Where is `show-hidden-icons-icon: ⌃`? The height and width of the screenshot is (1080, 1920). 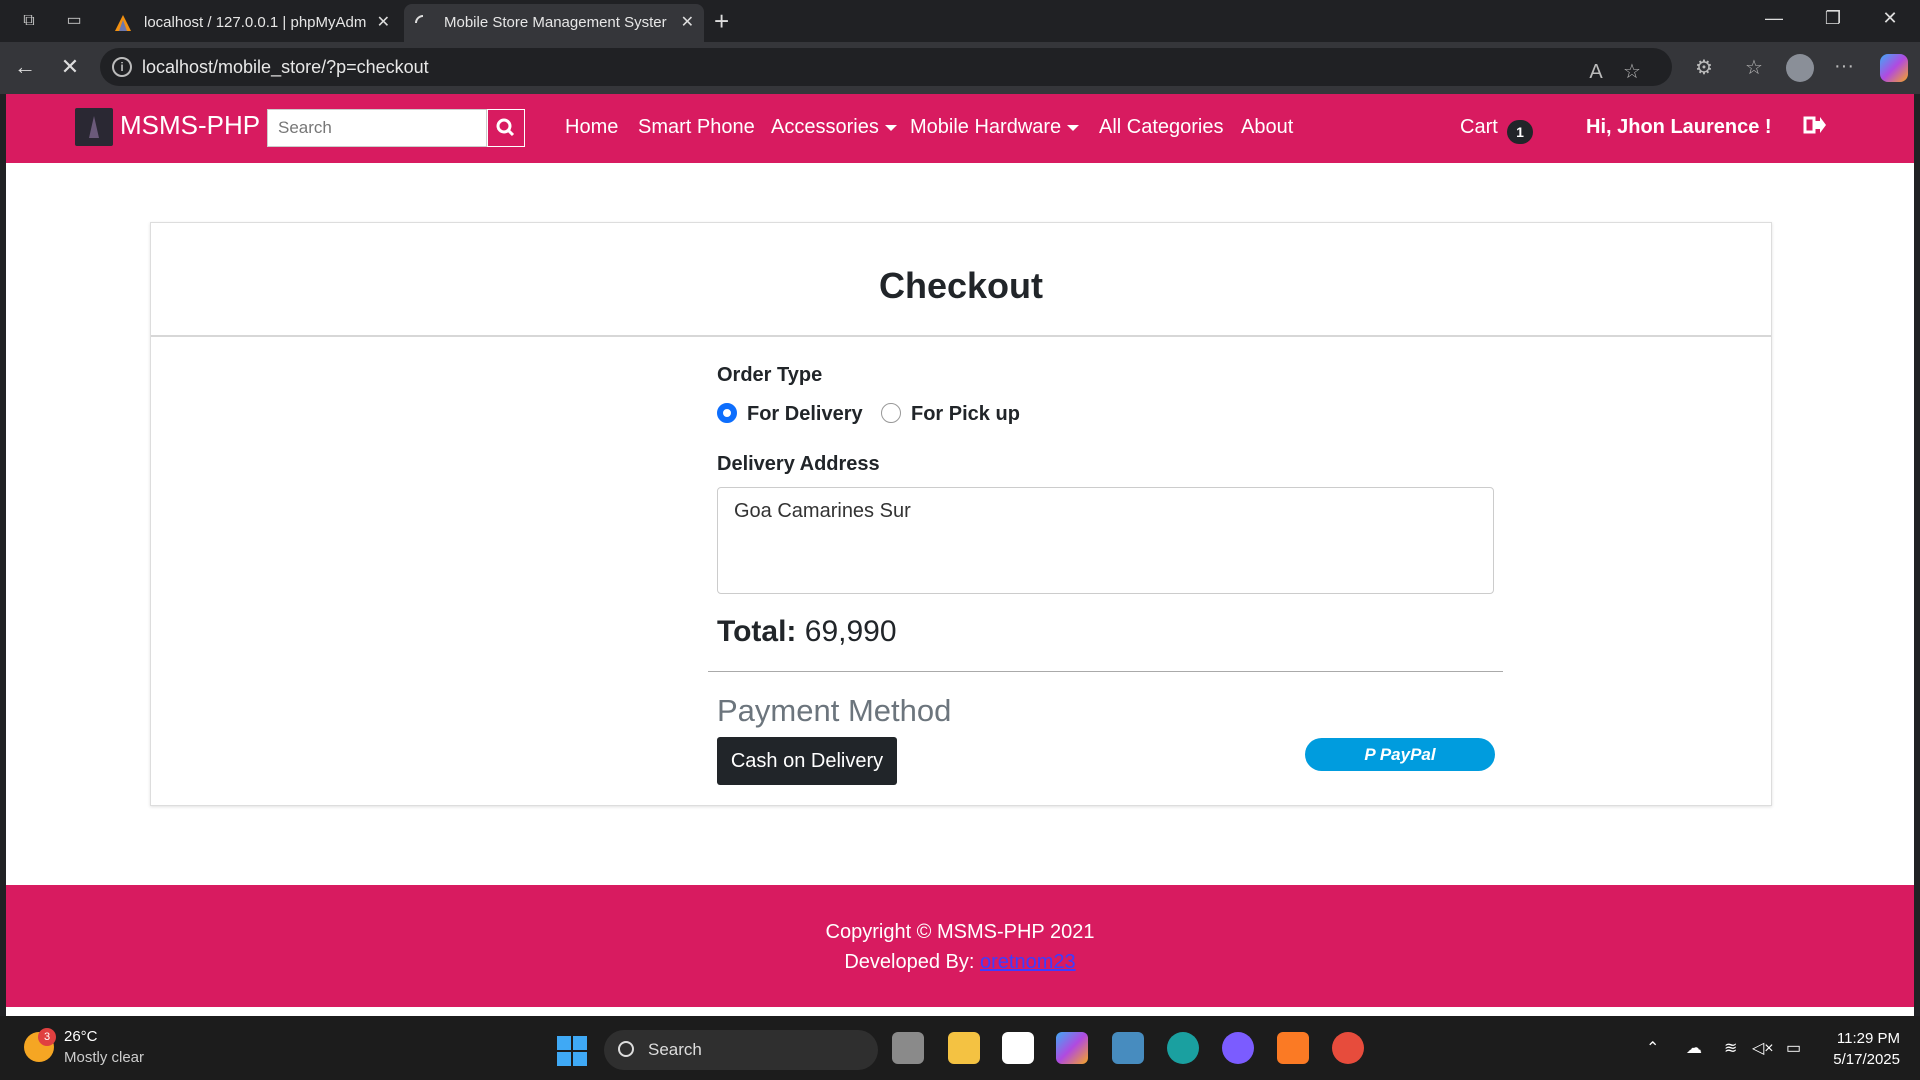 show-hidden-icons-icon: ⌃ is located at coordinates (1652, 1048).